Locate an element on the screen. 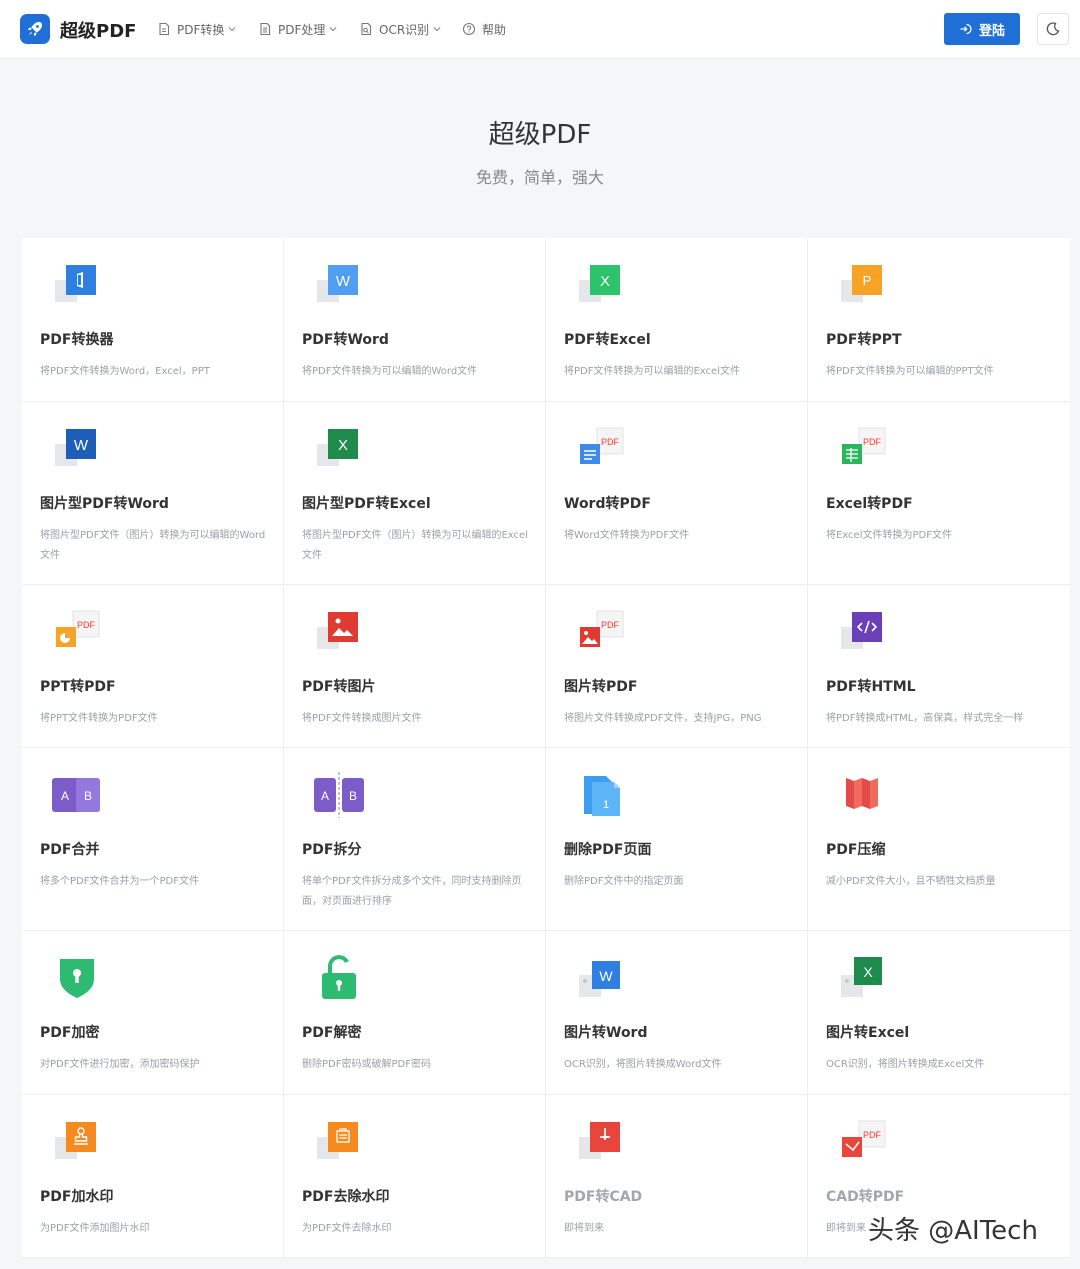 The height and width of the screenshot is (1269, 1080). tool-card-pdf-compress: PDF压缩 减小PDF文件大小，且不牺牲文档质量 is located at coordinates (939, 839).